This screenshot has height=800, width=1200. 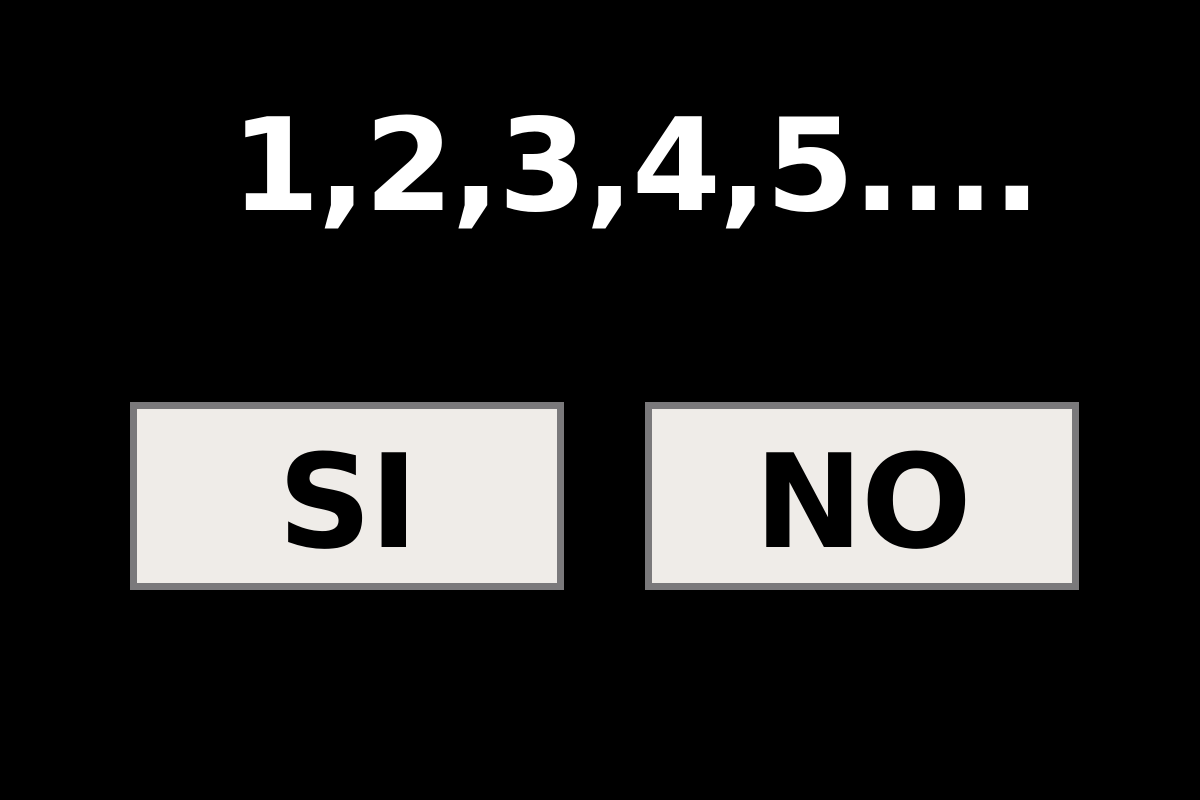 What do you see at coordinates (348, 502) in the screenshot?
I see `yes-button-label: SI` at bounding box center [348, 502].